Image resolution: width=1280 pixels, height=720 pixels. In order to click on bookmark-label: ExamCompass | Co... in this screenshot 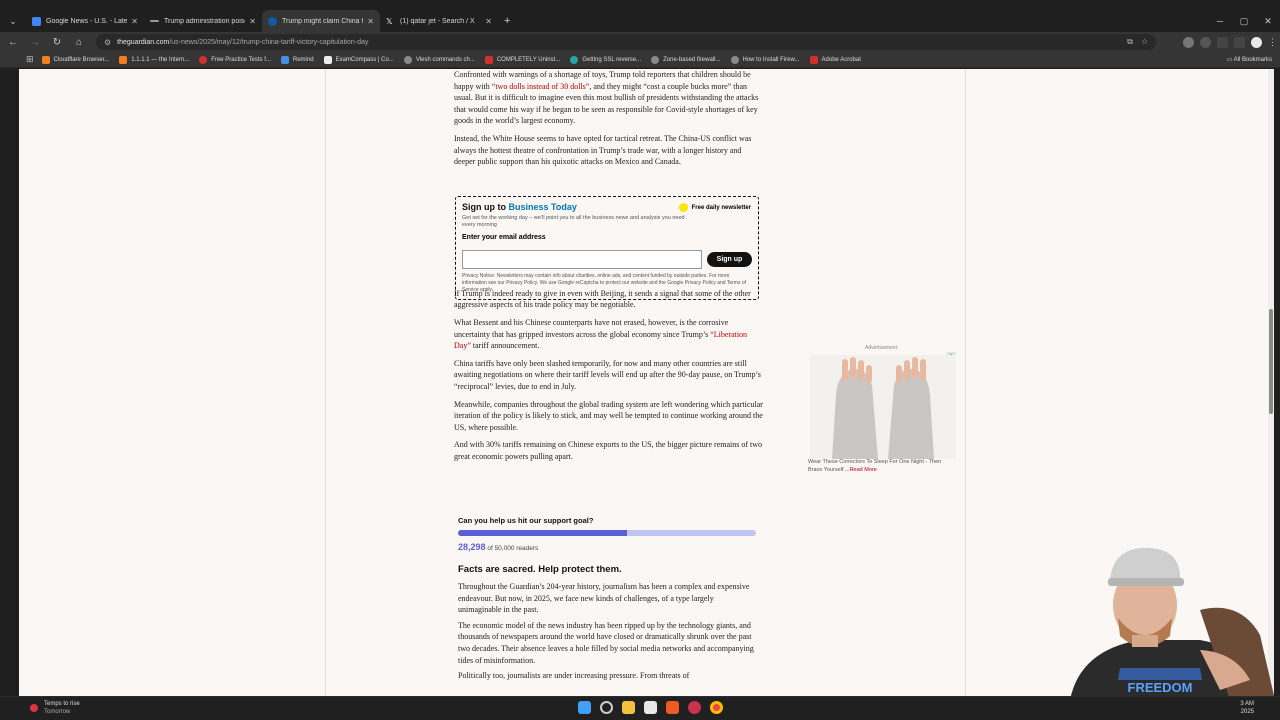, I will do `click(364, 59)`.